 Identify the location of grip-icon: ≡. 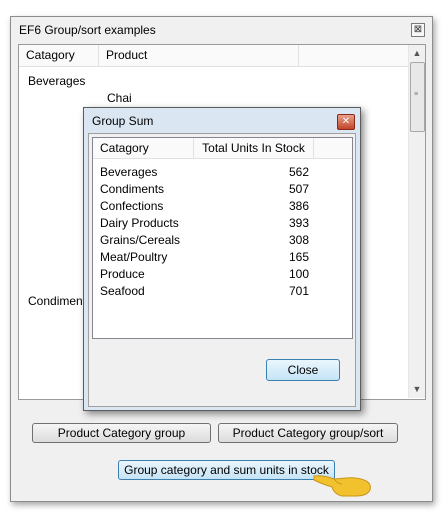
(416, 94).